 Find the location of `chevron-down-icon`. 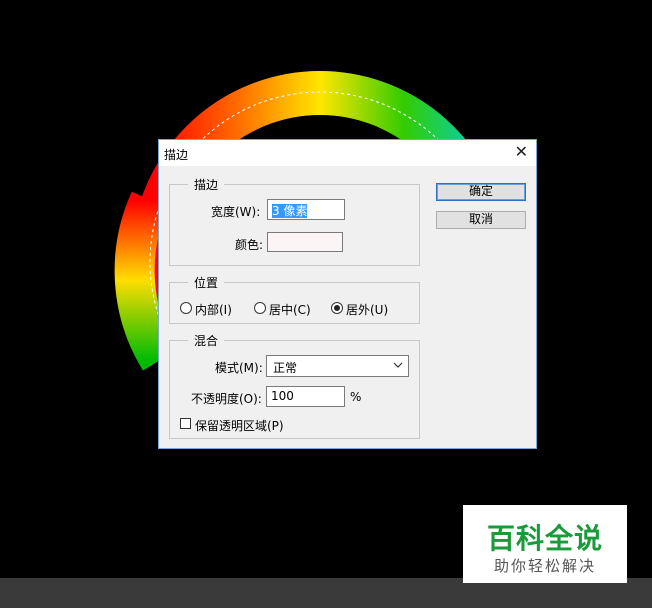

chevron-down-icon is located at coordinates (398, 365).